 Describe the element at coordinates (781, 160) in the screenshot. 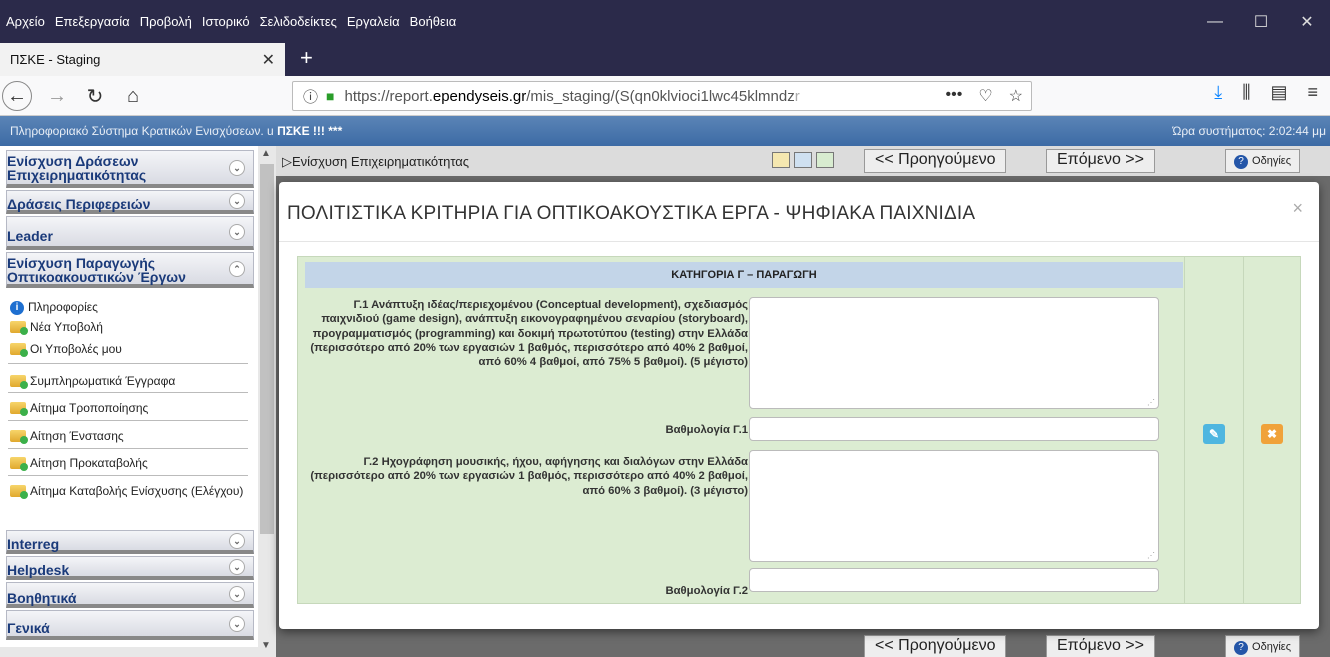

I see `notes-icon` at that location.